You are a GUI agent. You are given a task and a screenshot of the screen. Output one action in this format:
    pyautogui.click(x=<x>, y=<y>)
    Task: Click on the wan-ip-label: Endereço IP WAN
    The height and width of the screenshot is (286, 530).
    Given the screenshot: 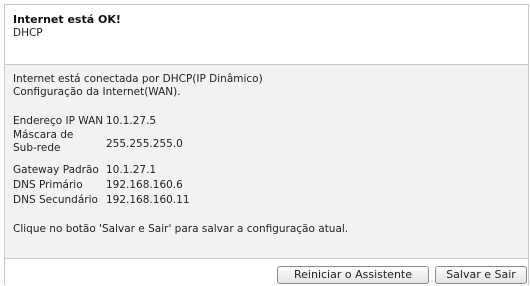 What is the action you would take?
    pyautogui.click(x=58, y=121)
    